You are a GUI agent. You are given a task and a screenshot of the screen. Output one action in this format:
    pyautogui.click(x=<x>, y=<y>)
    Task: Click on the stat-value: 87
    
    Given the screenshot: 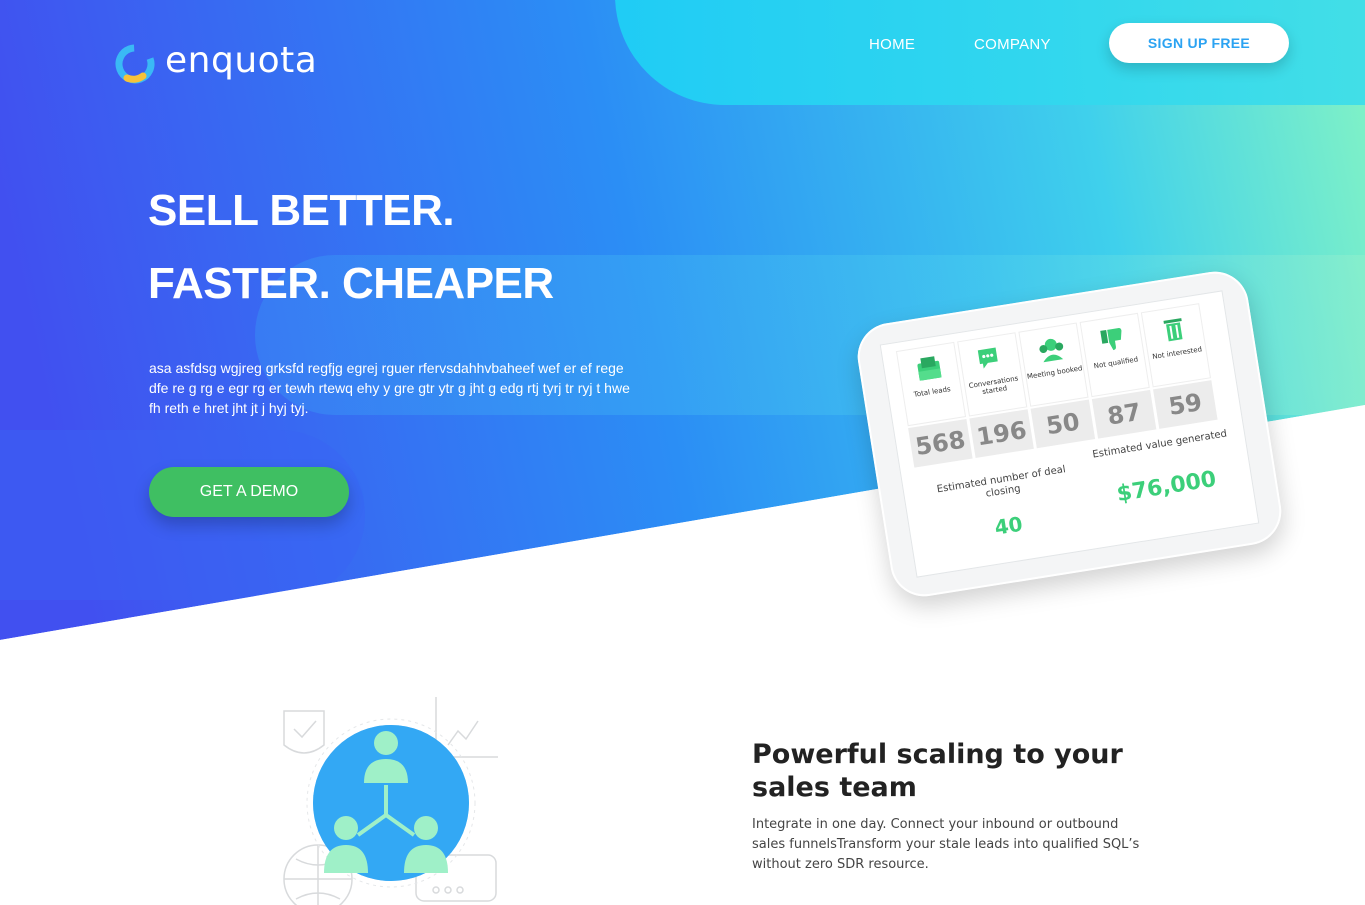 What is the action you would take?
    pyautogui.click(x=1124, y=414)
    